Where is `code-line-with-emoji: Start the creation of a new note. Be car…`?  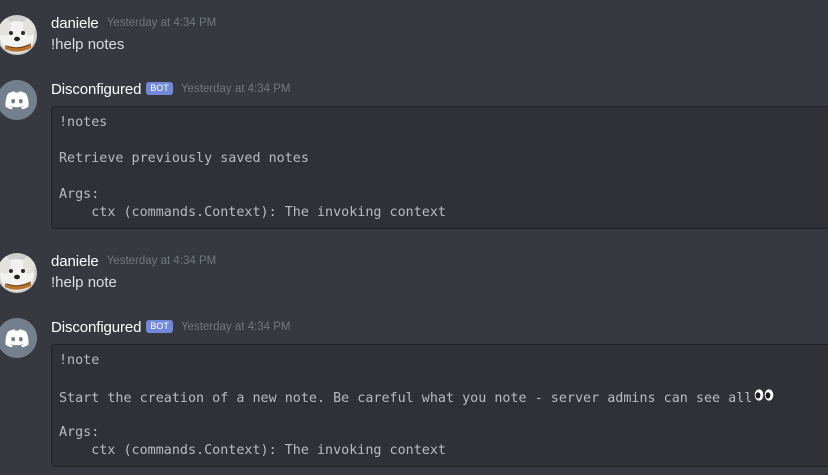
code-line-with-emoji: Start the creation of a new note. Be car… is located at coordinates (416, 398).